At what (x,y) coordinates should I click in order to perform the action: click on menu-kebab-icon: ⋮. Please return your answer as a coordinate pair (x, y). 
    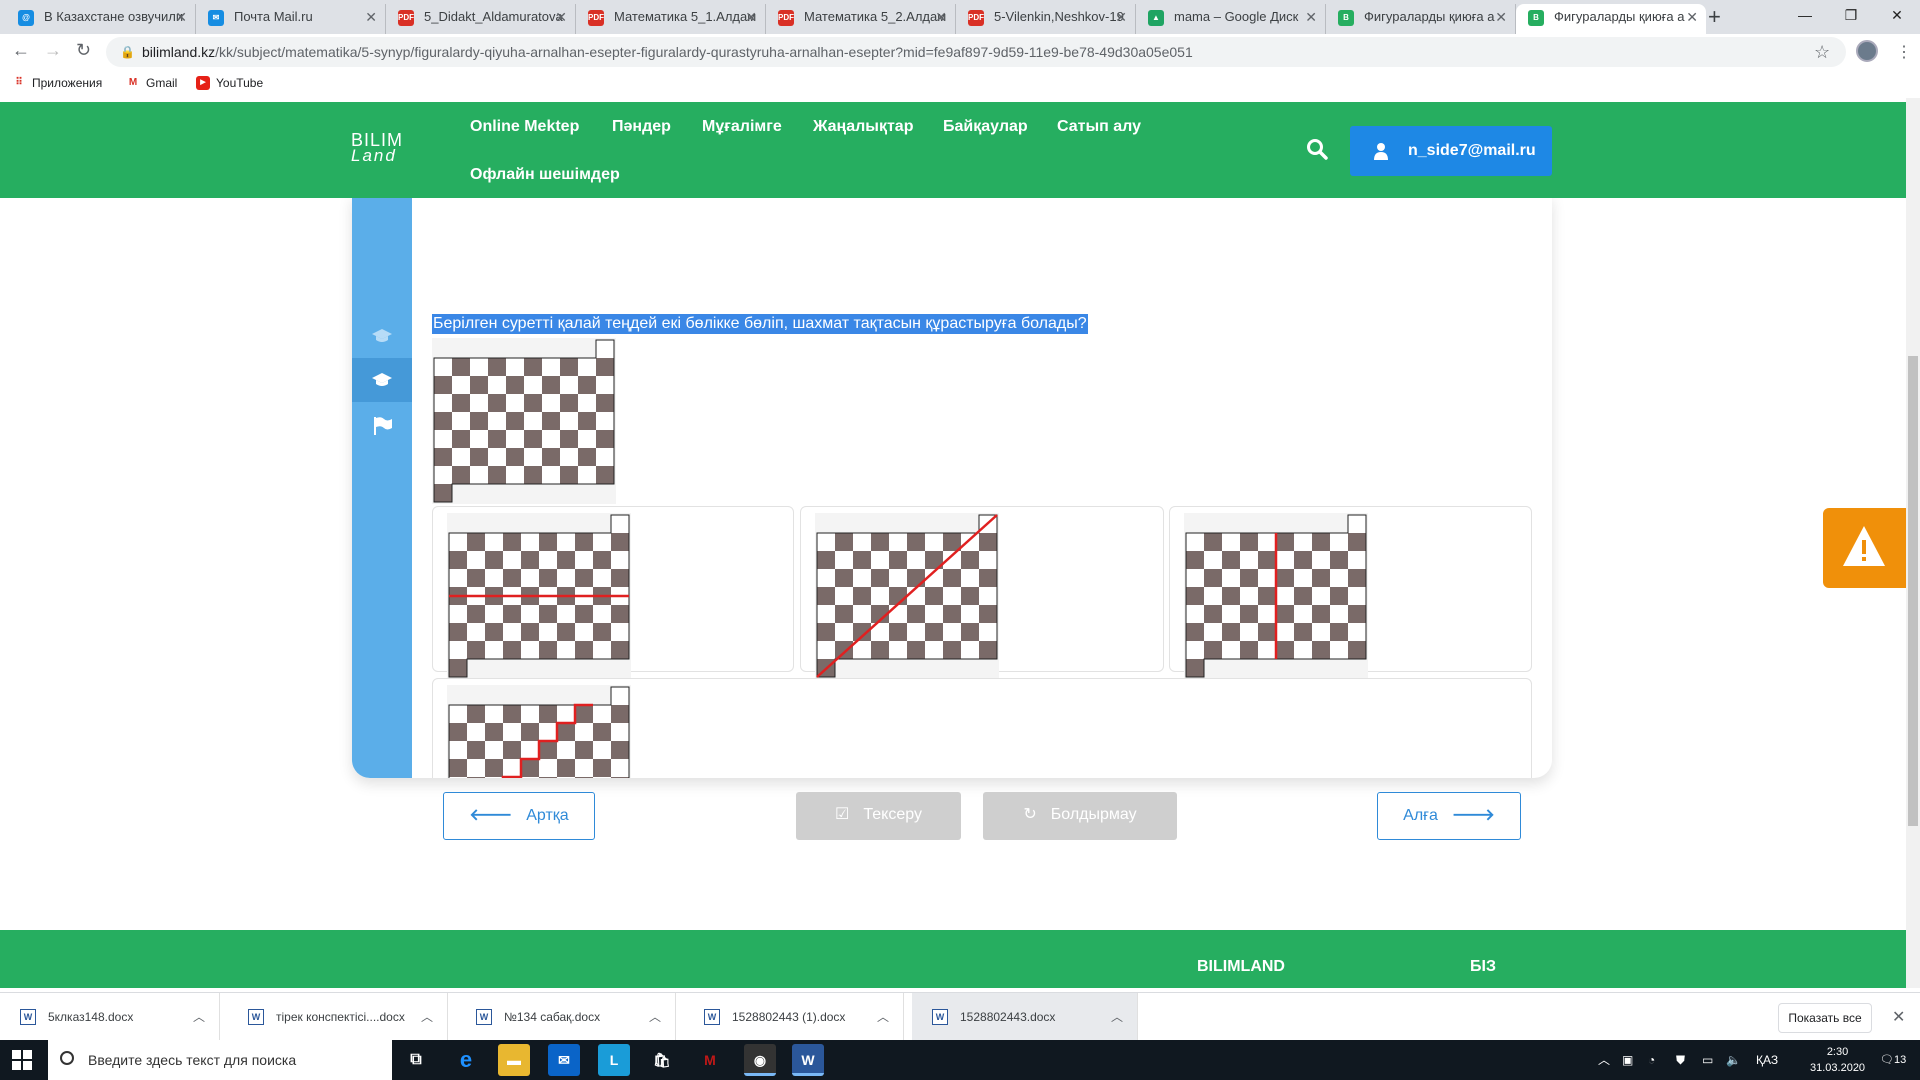
    Looking at the image, I should click on (1904, 52).